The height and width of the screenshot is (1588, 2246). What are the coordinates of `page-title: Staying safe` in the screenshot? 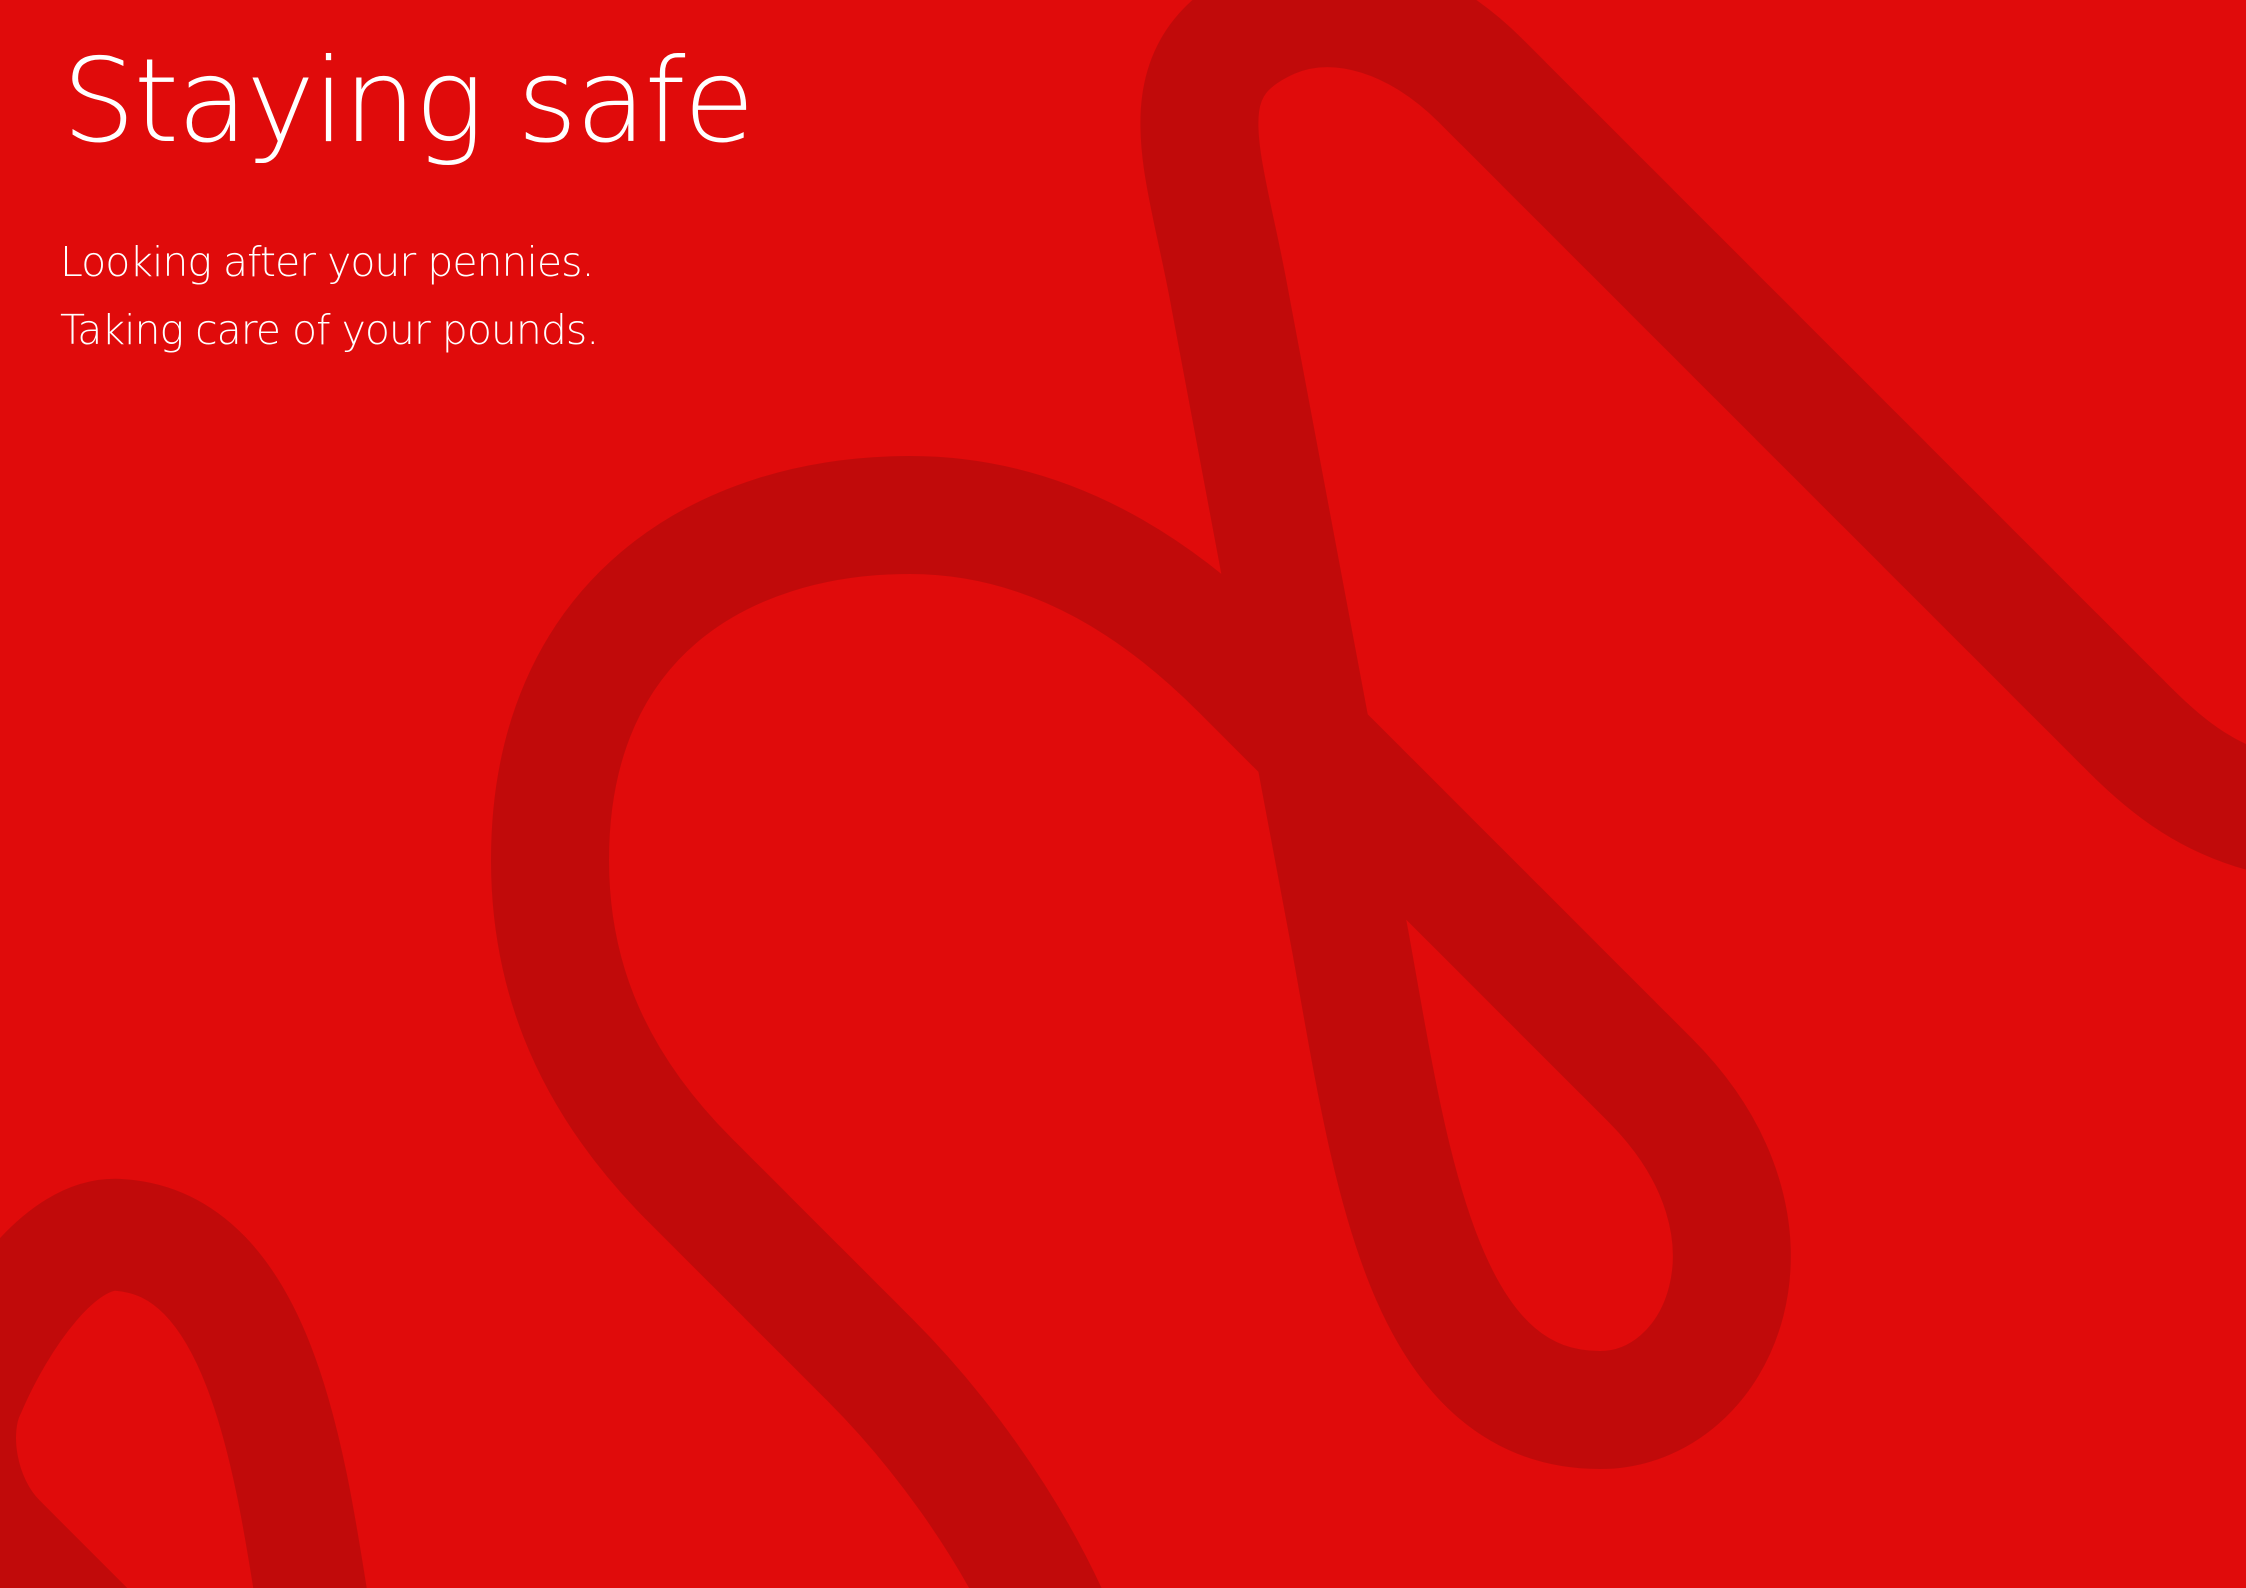 It's located at (408, 101).